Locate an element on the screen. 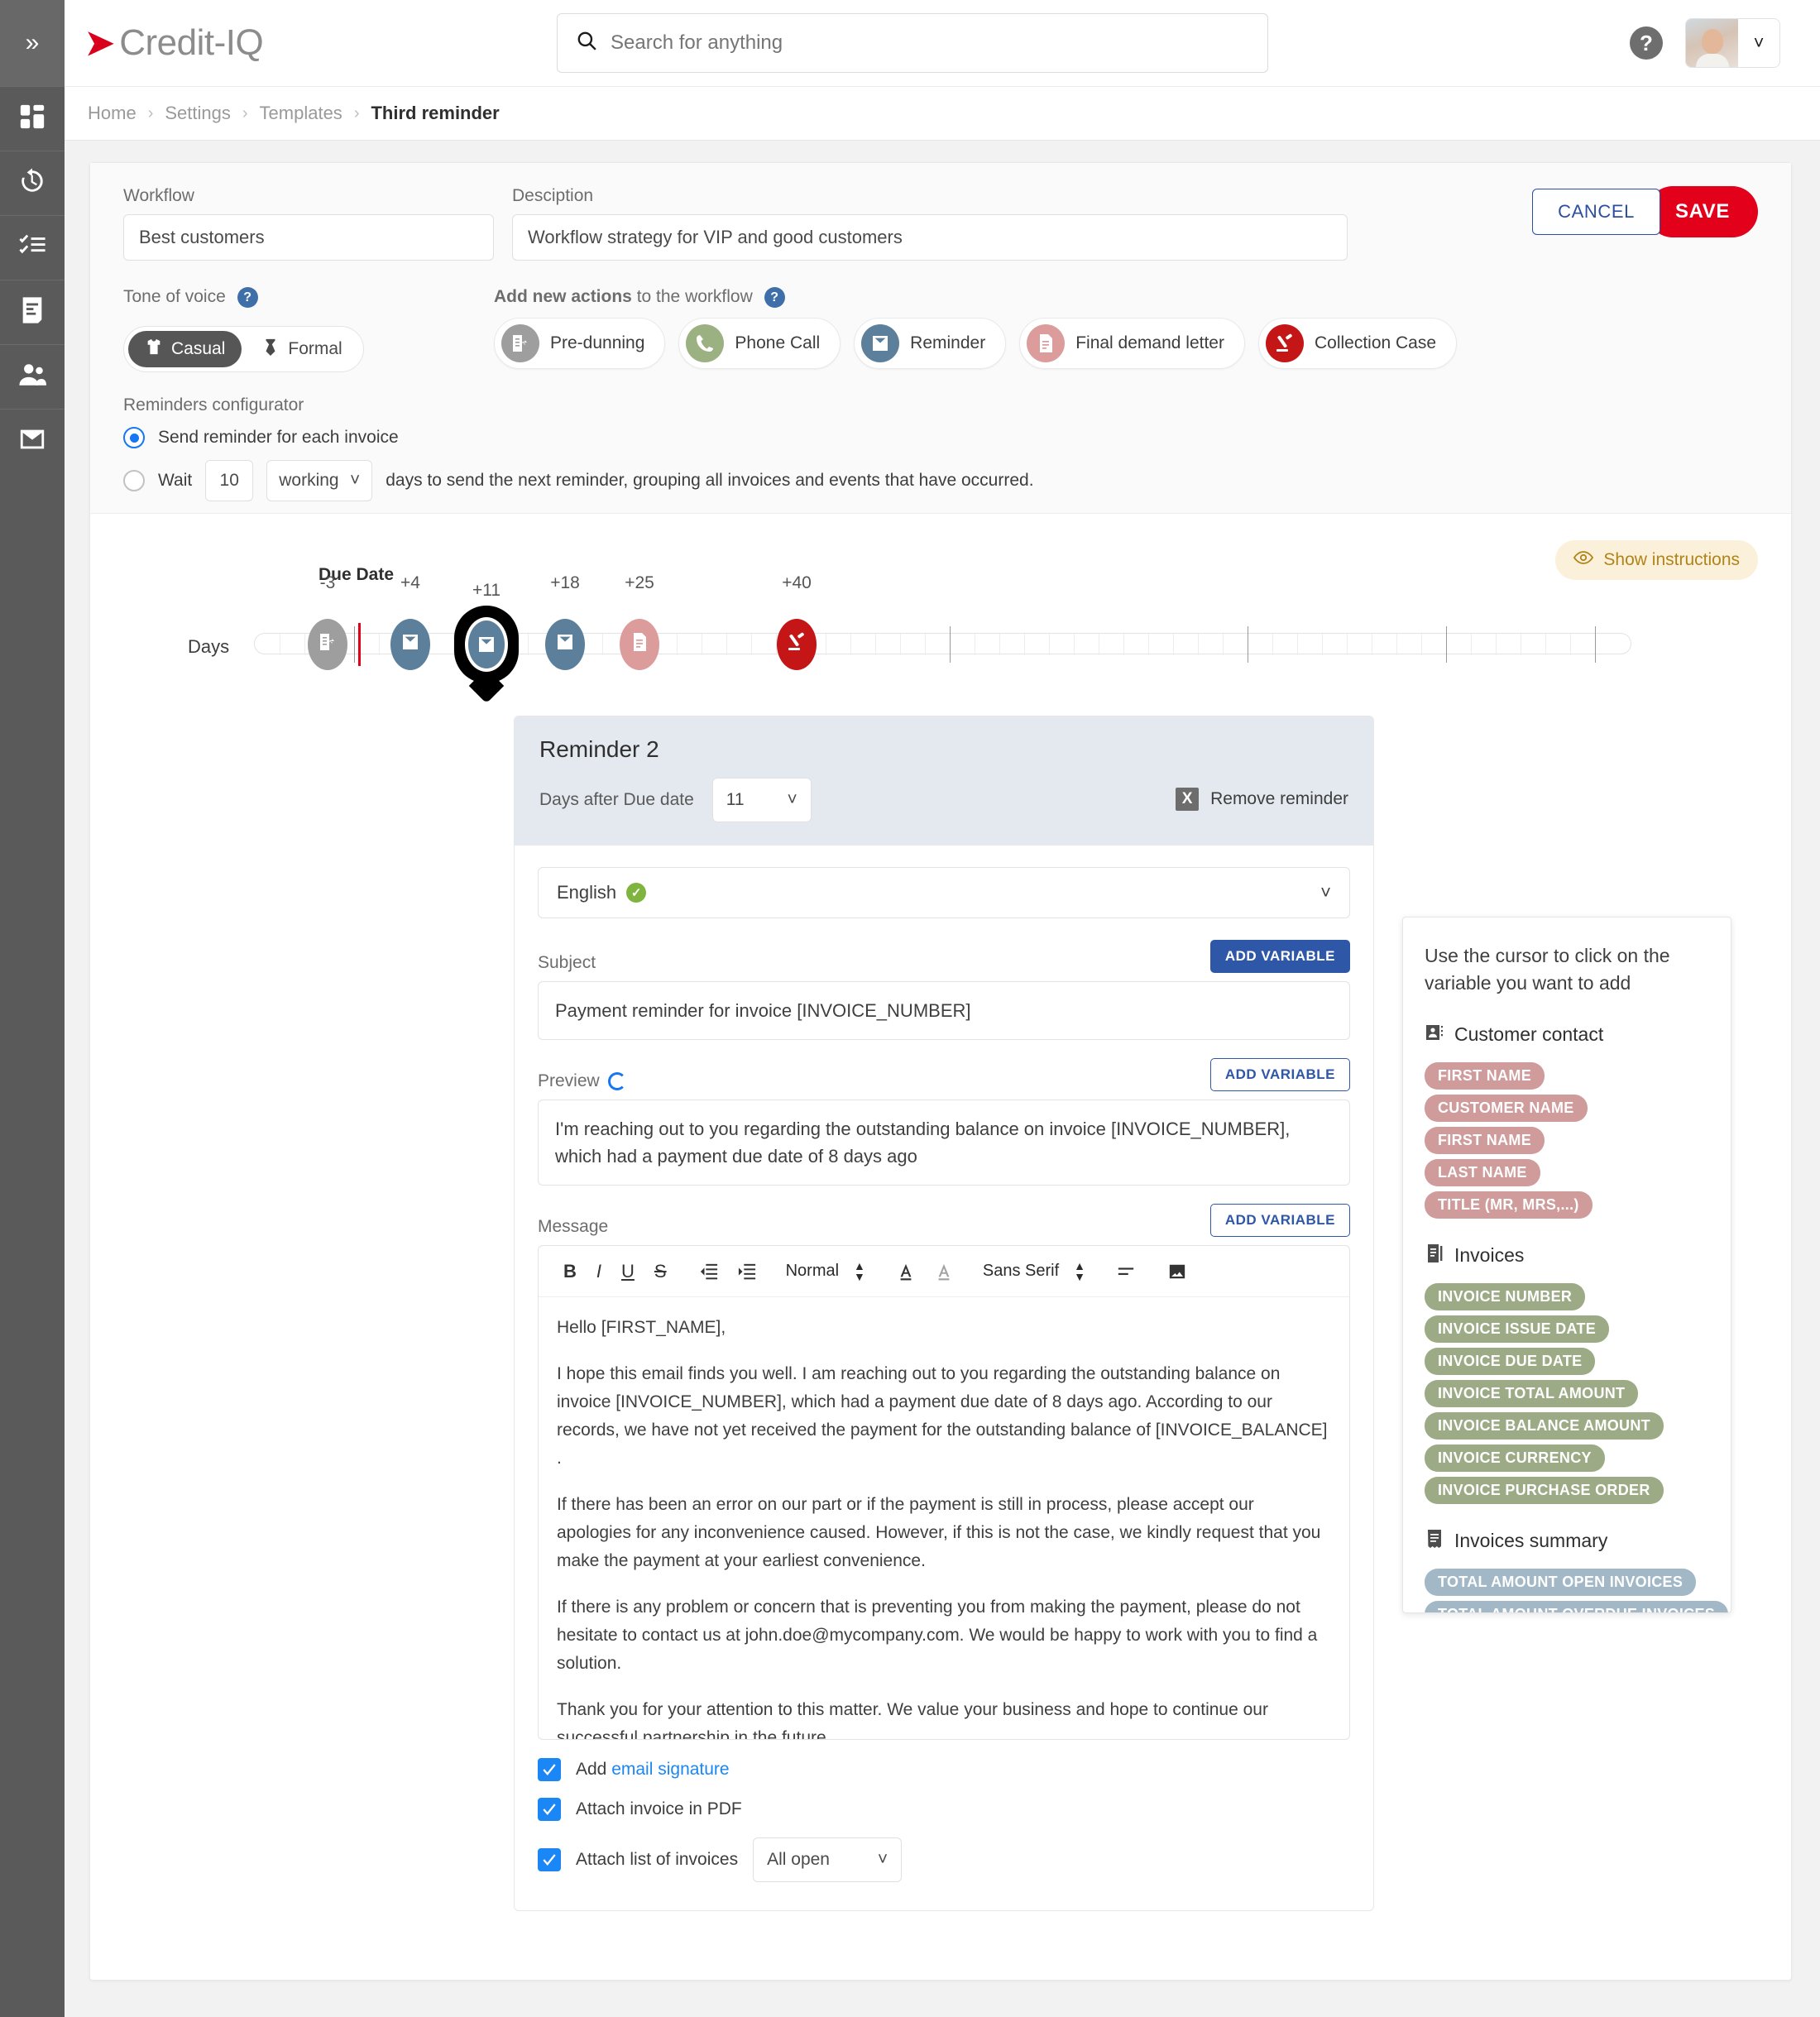 The image size is (1820, 2017). text-color-icon is located at coordinates (906, 1271).